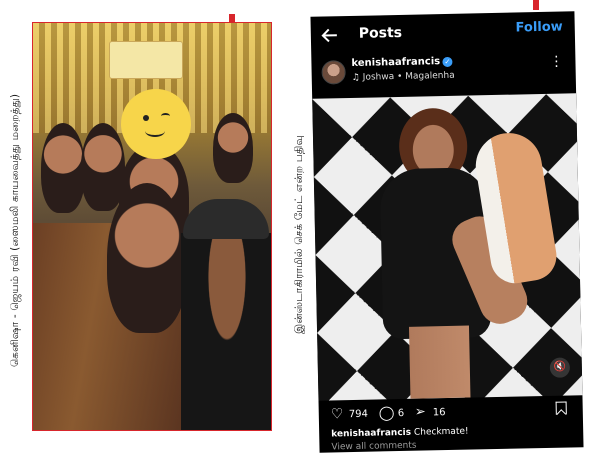 This screenshot has width=603, height=457. I want to click on username: kenishaafrancis, so click(395, 62).